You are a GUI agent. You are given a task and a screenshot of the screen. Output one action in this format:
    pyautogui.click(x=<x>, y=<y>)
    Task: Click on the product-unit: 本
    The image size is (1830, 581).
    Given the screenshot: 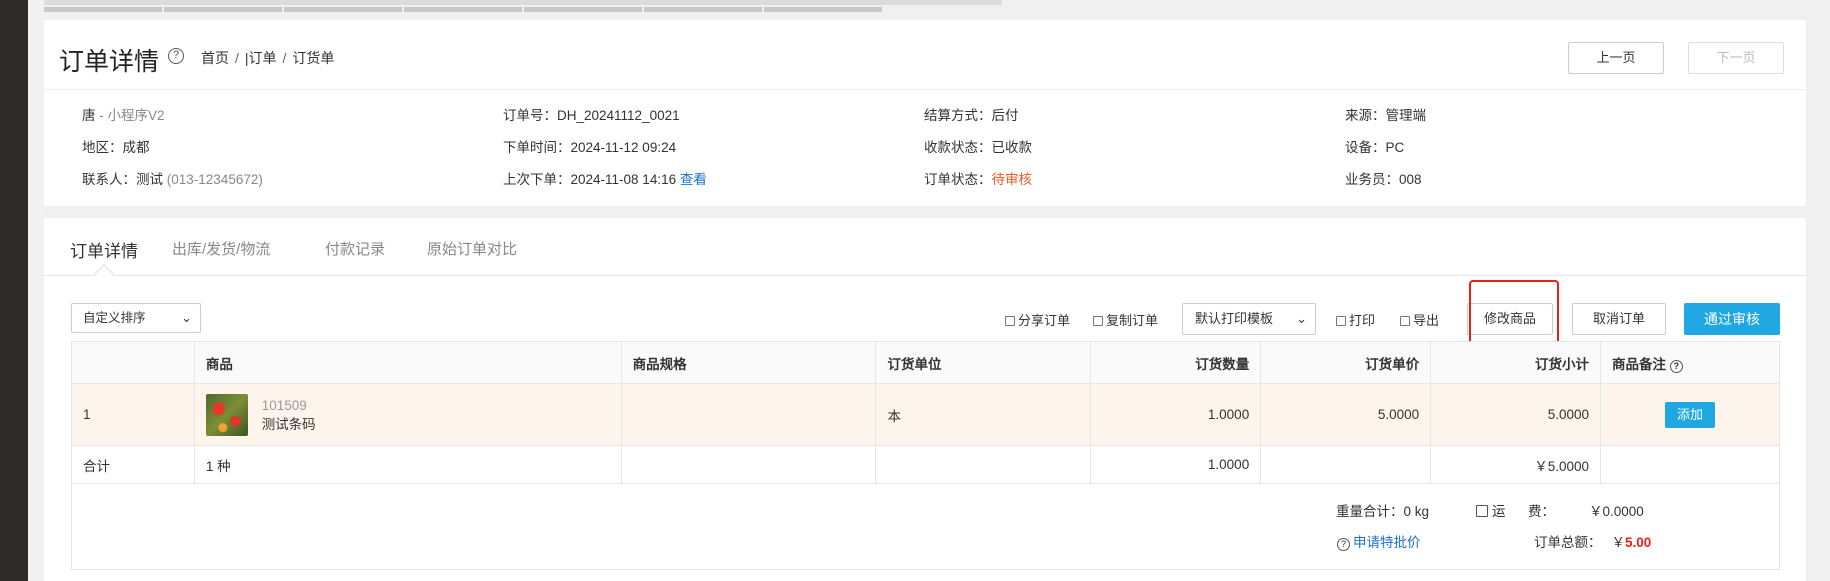 What is the action you would take?
    pyautogui.click(x=983, y=414)
    